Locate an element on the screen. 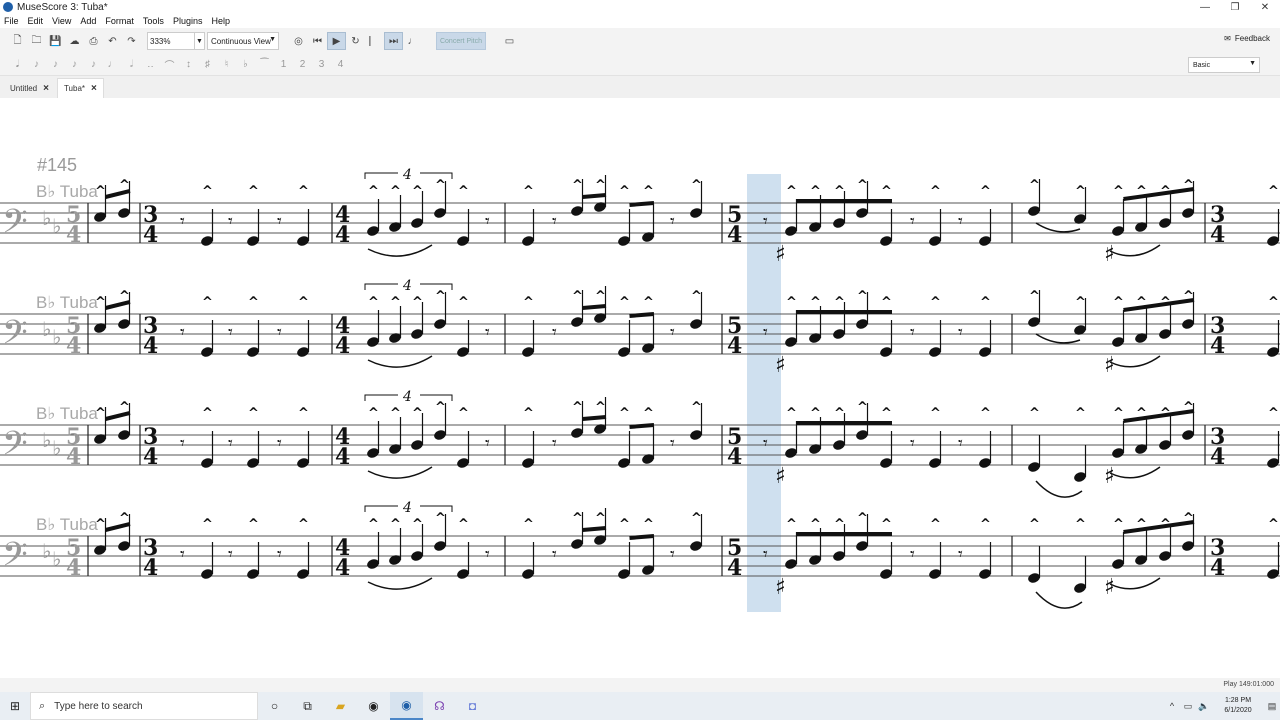 This screenshot has height=720, width=1280. voice-1-icon: 1 is located at coordinates (283, 65).